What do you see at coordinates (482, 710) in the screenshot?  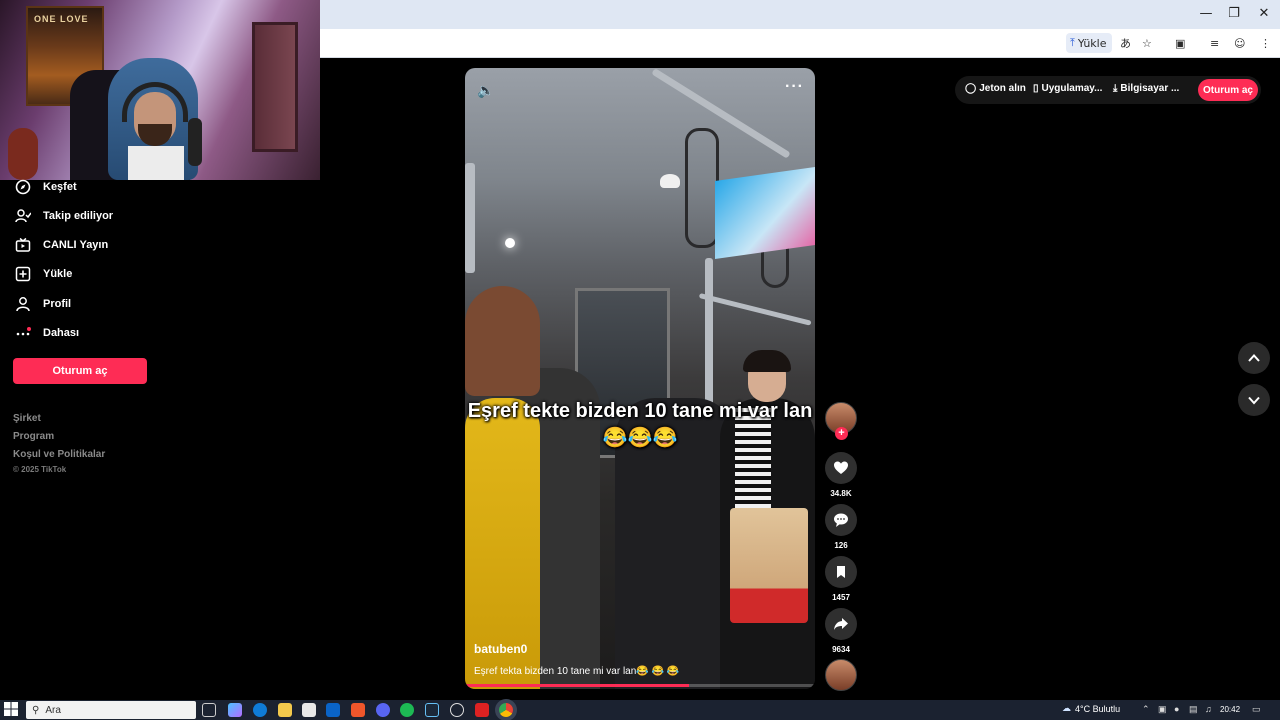 I see `news-app-icon` at bounding box center [482, 710].